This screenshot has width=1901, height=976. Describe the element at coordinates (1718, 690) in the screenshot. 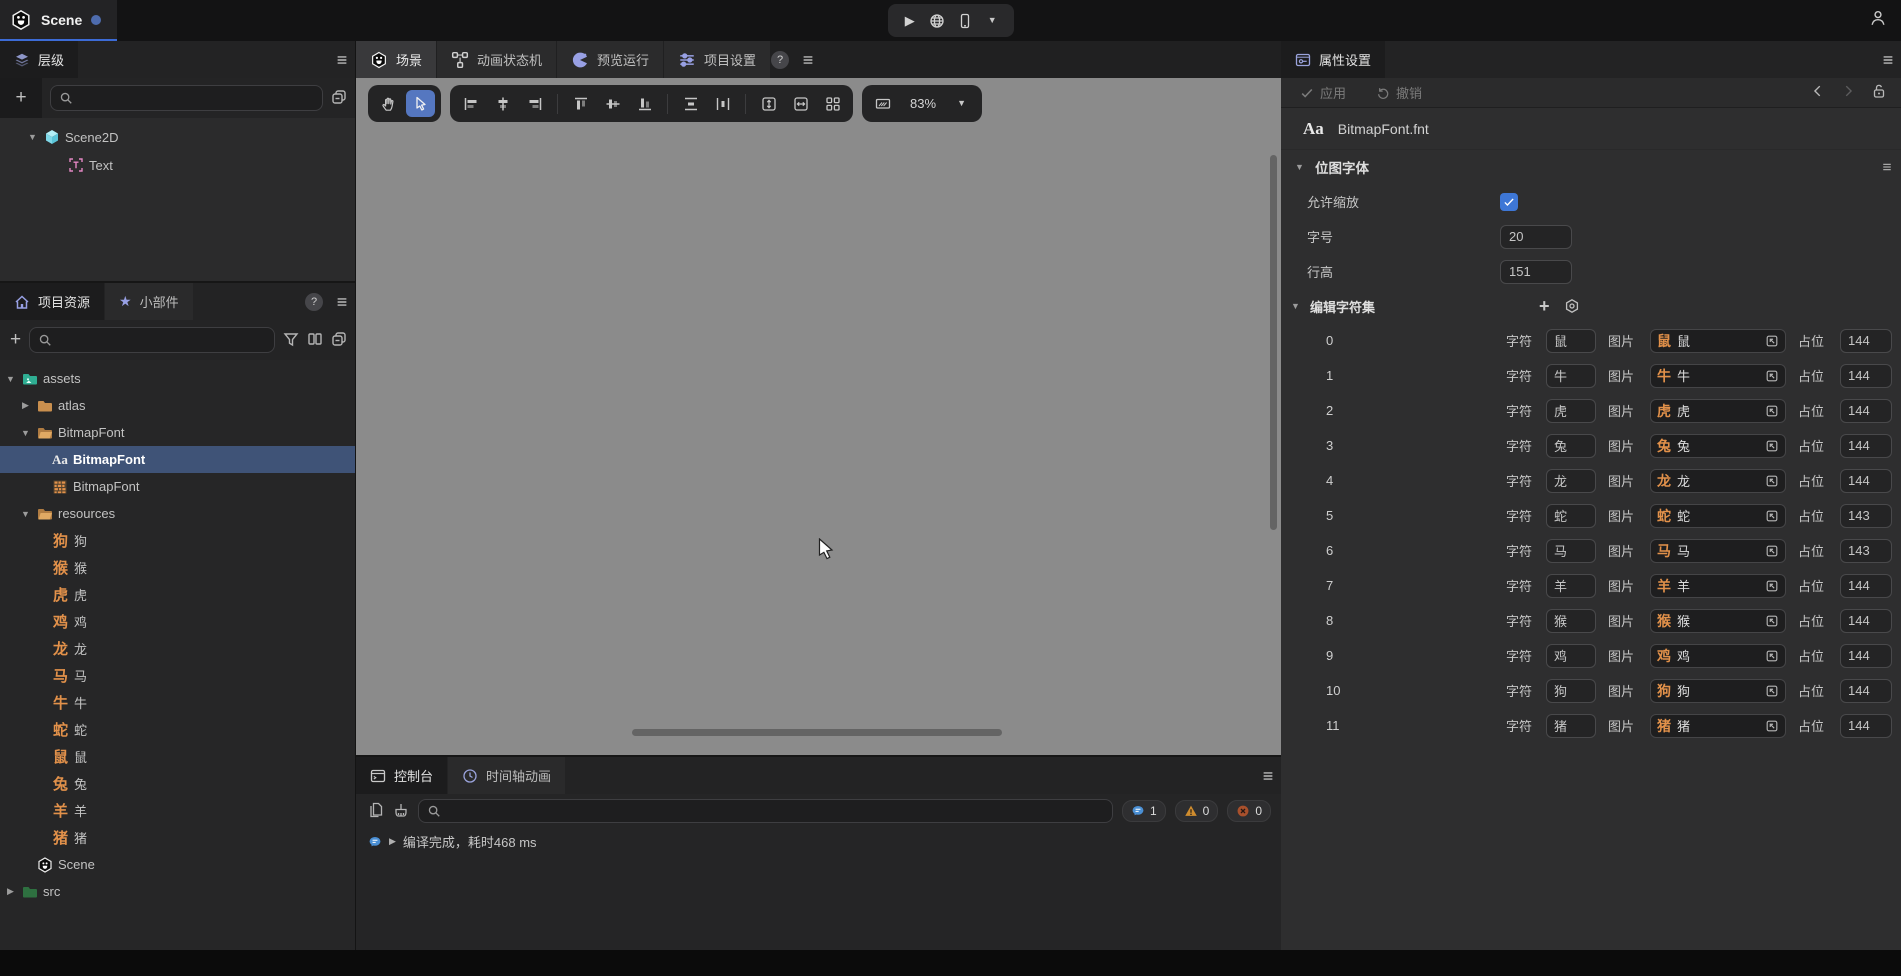

I see `image-reference-field: 狗 狗` at that location.